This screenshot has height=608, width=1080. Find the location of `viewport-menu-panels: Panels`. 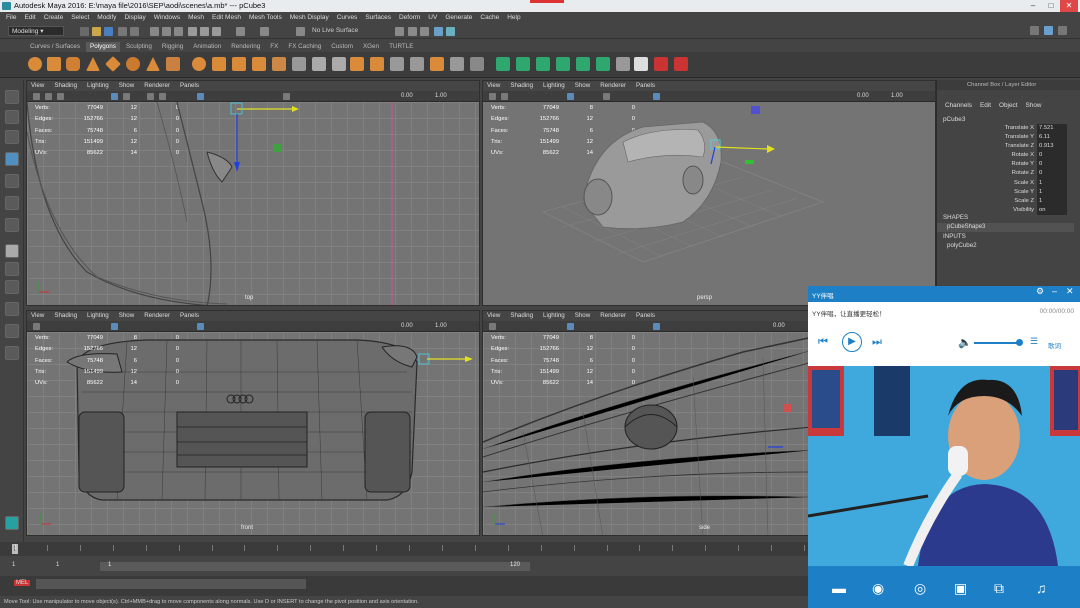

viewport-menu-panels: Panels is located at coordinates (645, 316).